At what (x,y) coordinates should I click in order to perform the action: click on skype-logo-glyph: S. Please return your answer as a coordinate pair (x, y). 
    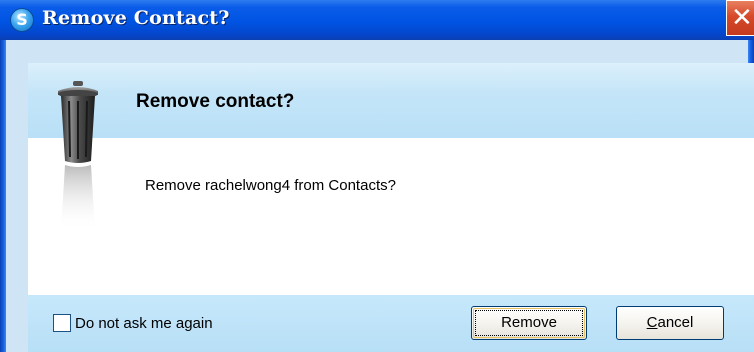
    Looking at the image, I should click on (22, 19).